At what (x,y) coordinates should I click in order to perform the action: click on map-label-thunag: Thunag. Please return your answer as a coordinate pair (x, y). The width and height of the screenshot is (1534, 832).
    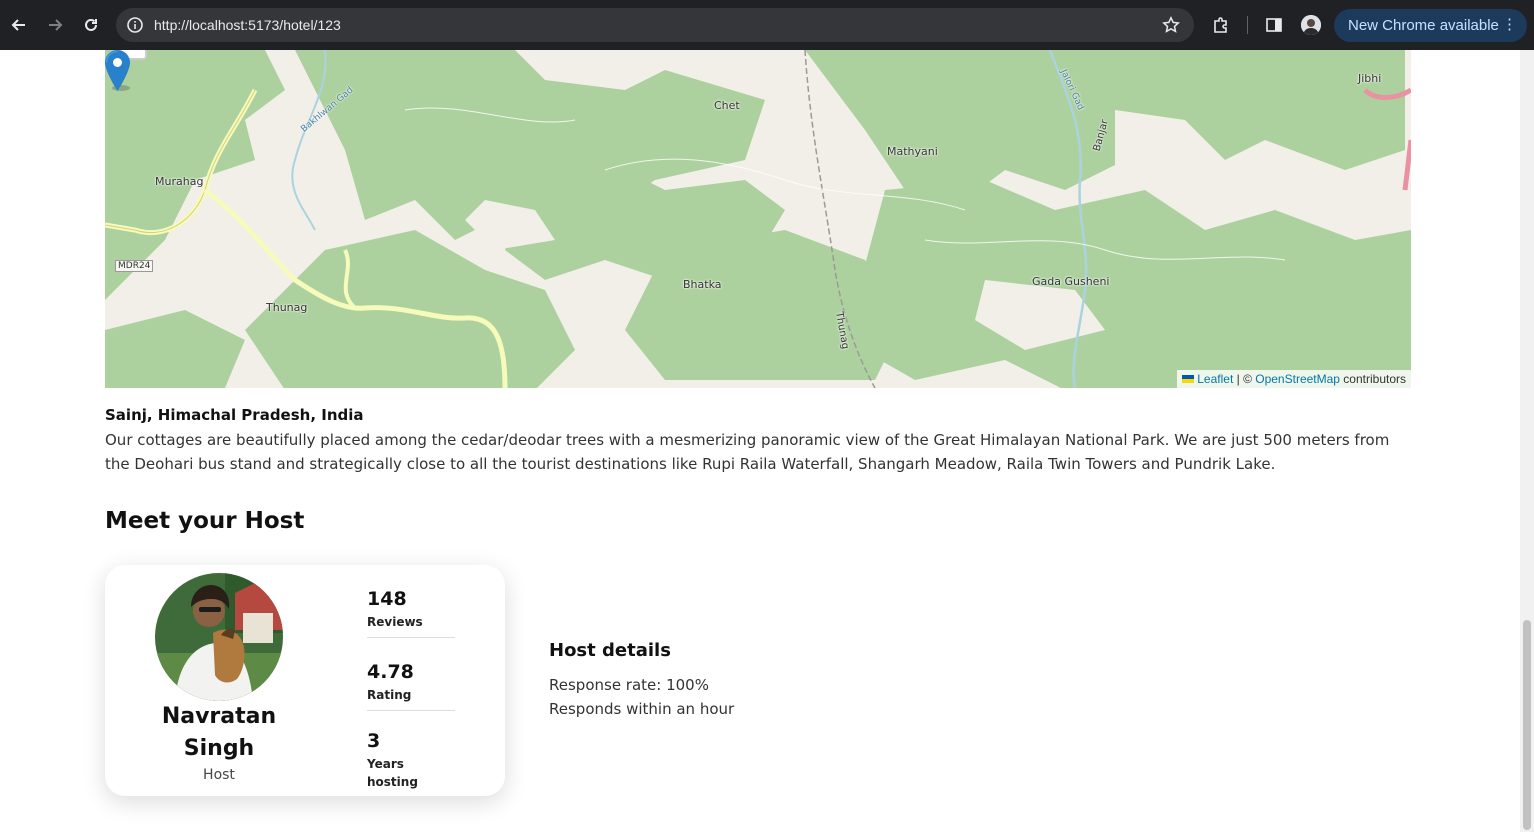
    Looking at the image, I should click on (287, 307).